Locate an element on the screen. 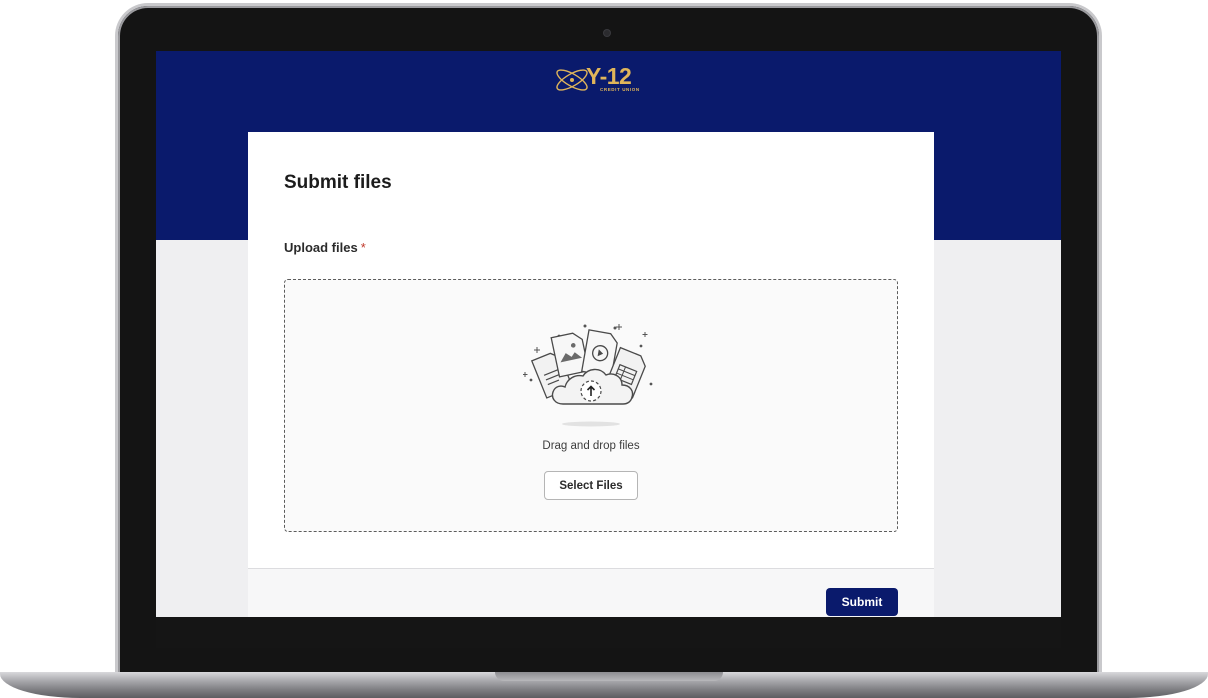 The image size is (1208, 698). laptop-hinge-notch is located at coordinates (609, 676).